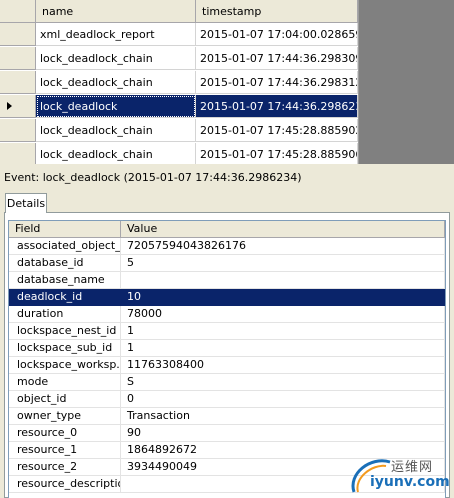 The image size is (454, 498). What do you see at coordinates (283, 433) in the screenshot?
I see `value-cell: 90` at bounding box center [283, 433].